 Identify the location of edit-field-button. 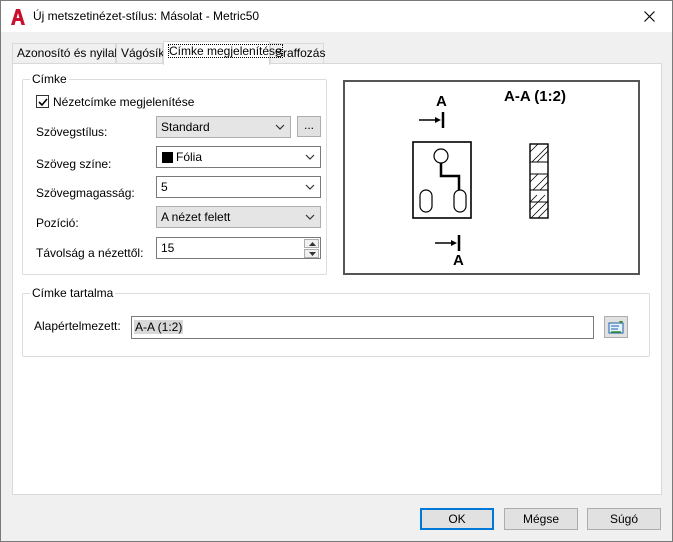
(616, 327).